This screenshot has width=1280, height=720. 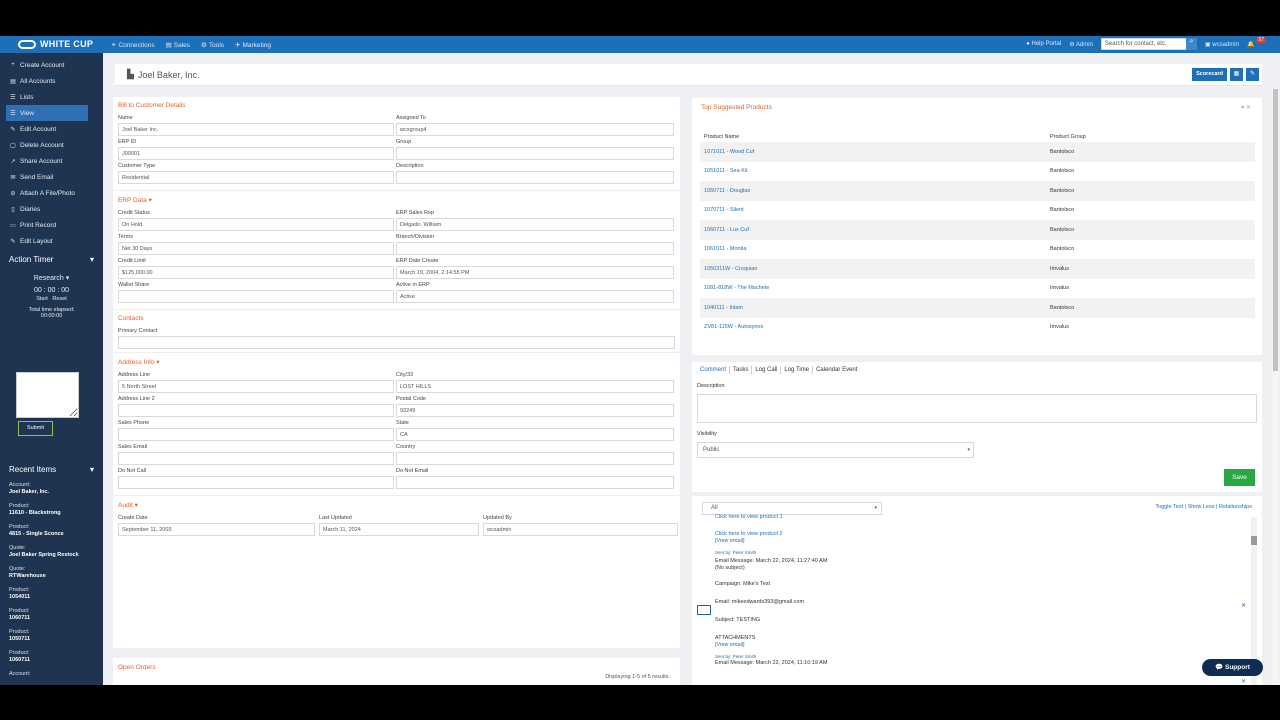 I want to click on sidebar-item-edit-layout: ✎ Edit Layout, so click(x=51, y=241).